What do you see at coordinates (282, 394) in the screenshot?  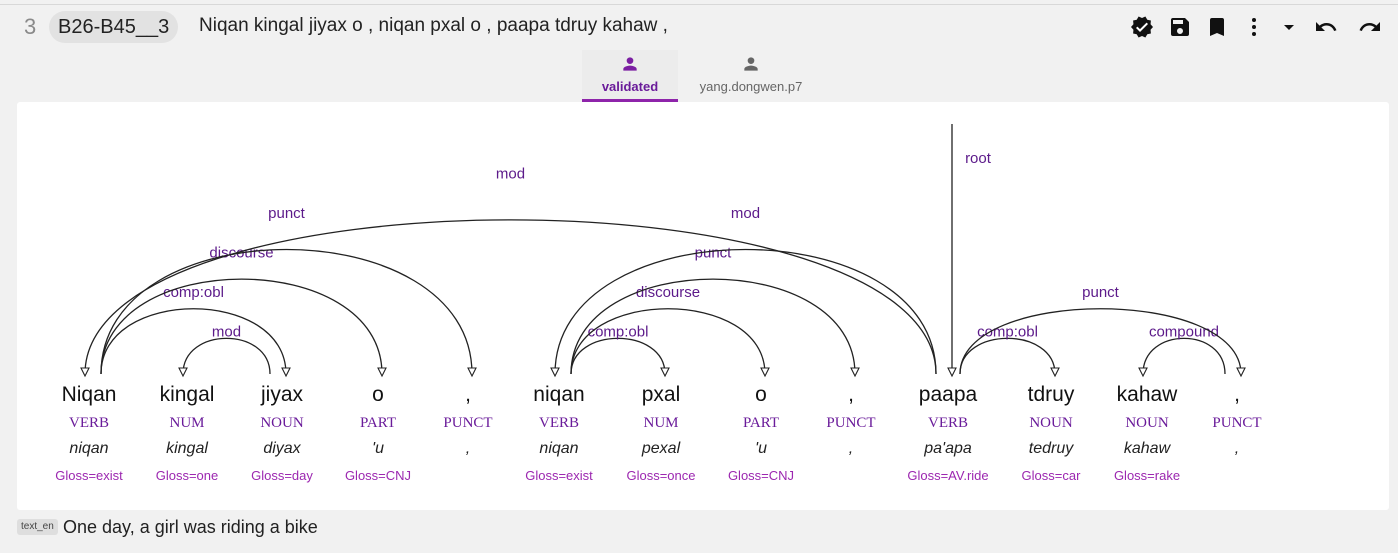 I see `token-form: jiyax` at bounding box center [282, 394].